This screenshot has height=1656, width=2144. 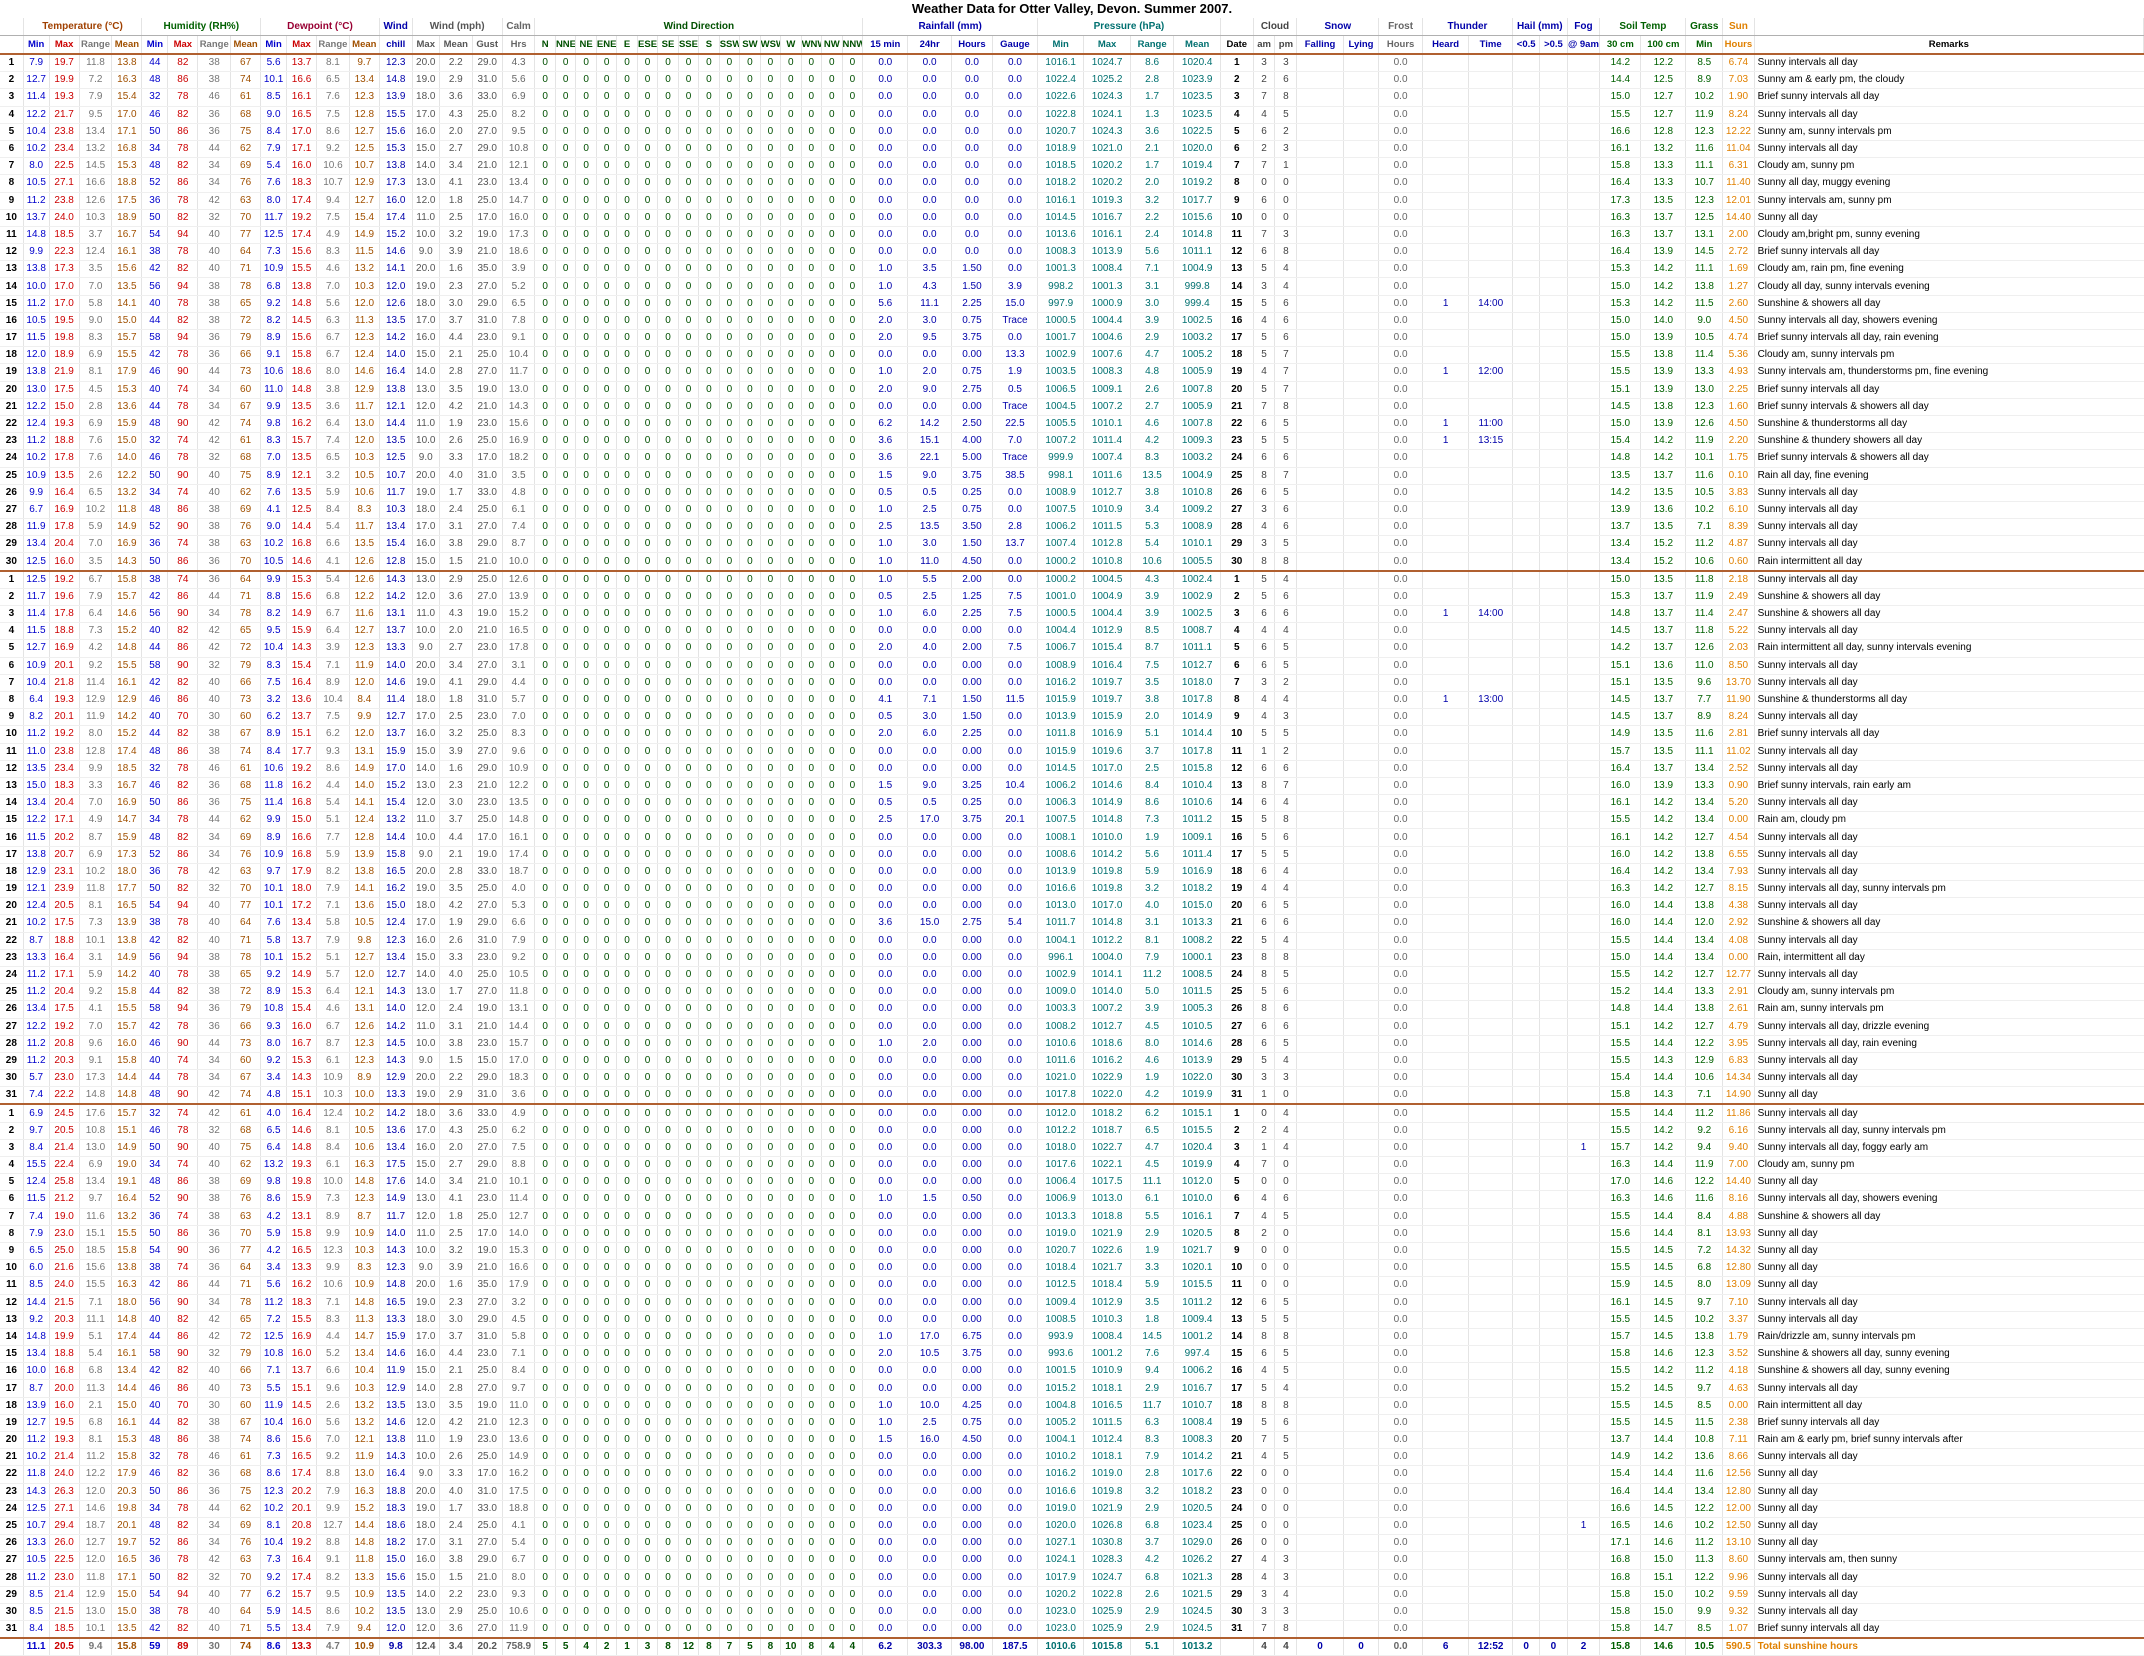 What do you see at coordinates (426, 1337) in the screenshot?
I see `data-cell: 17.0` at bounding box center [426, 1337].